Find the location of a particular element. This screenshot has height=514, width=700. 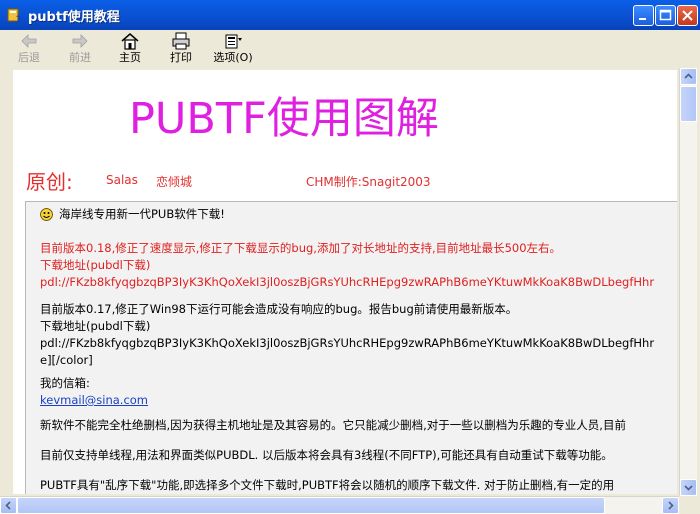

v018-download-label: 下载地址(pubdl下载) is located at coordinates (95, 265).